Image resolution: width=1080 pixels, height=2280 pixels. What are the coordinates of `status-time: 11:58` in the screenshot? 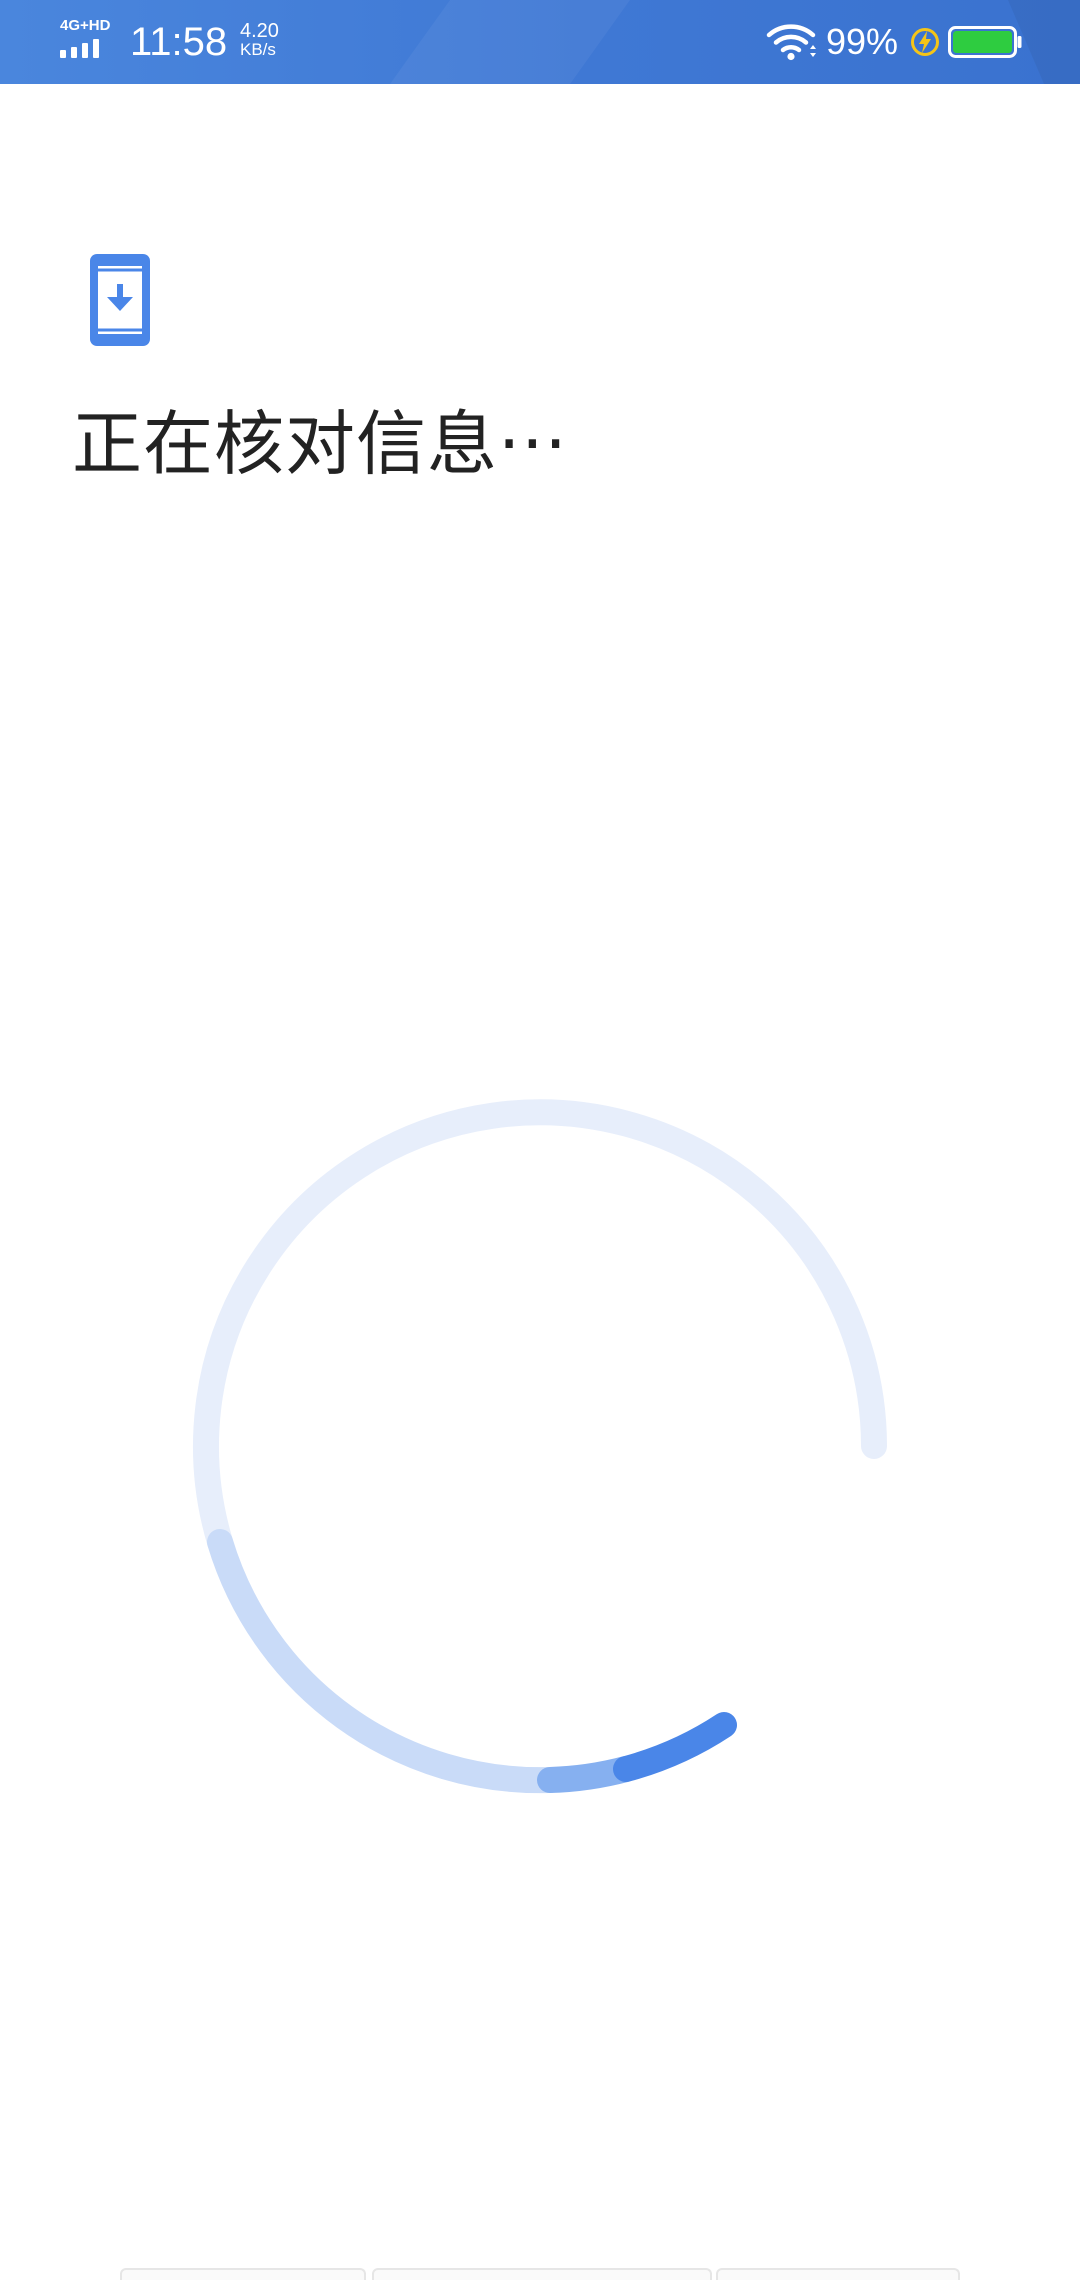 It's located at (179, 42).